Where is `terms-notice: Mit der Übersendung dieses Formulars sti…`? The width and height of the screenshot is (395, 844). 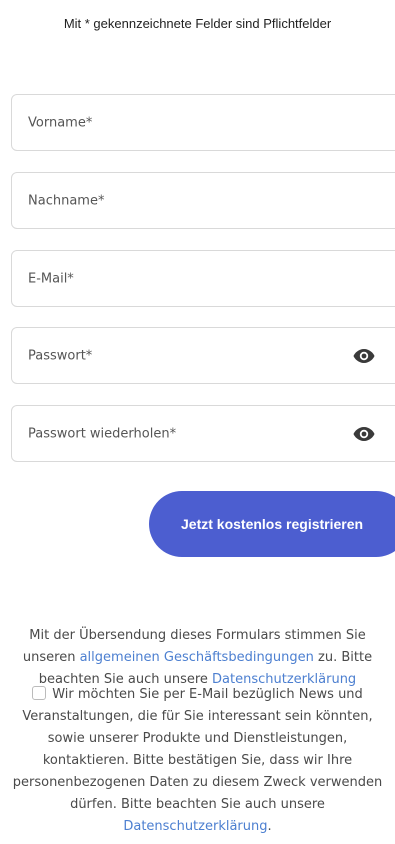 terms-notice: Mit der Übersendung dieses Formulars sti… is located at coordinates (197, 658).